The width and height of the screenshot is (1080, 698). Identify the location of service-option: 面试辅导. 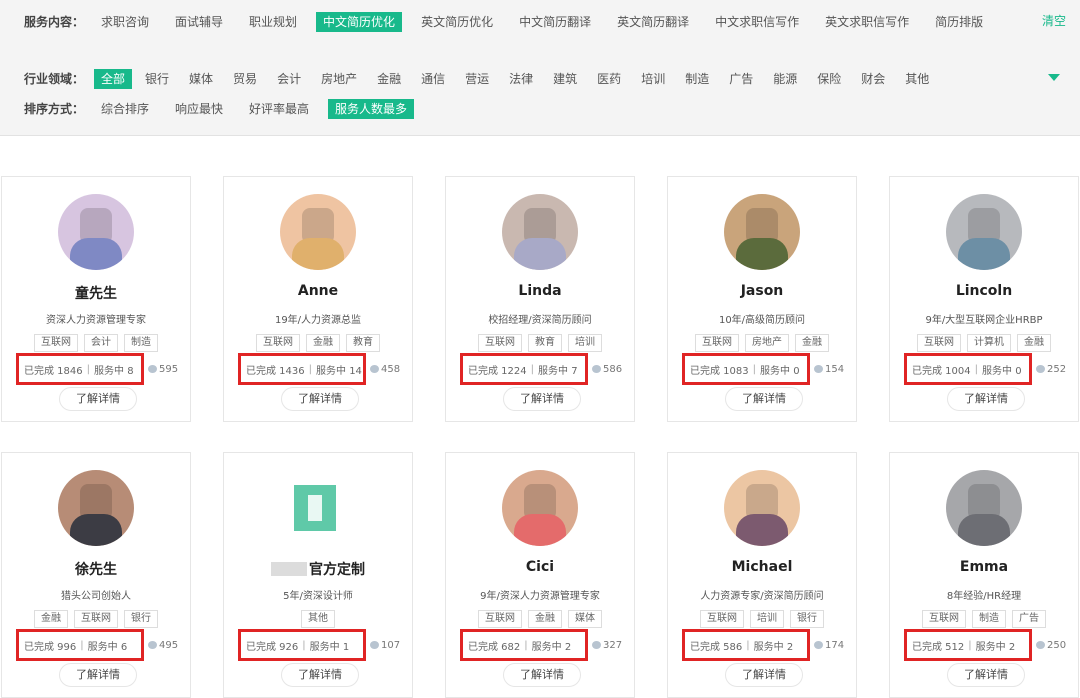
(199, 22).